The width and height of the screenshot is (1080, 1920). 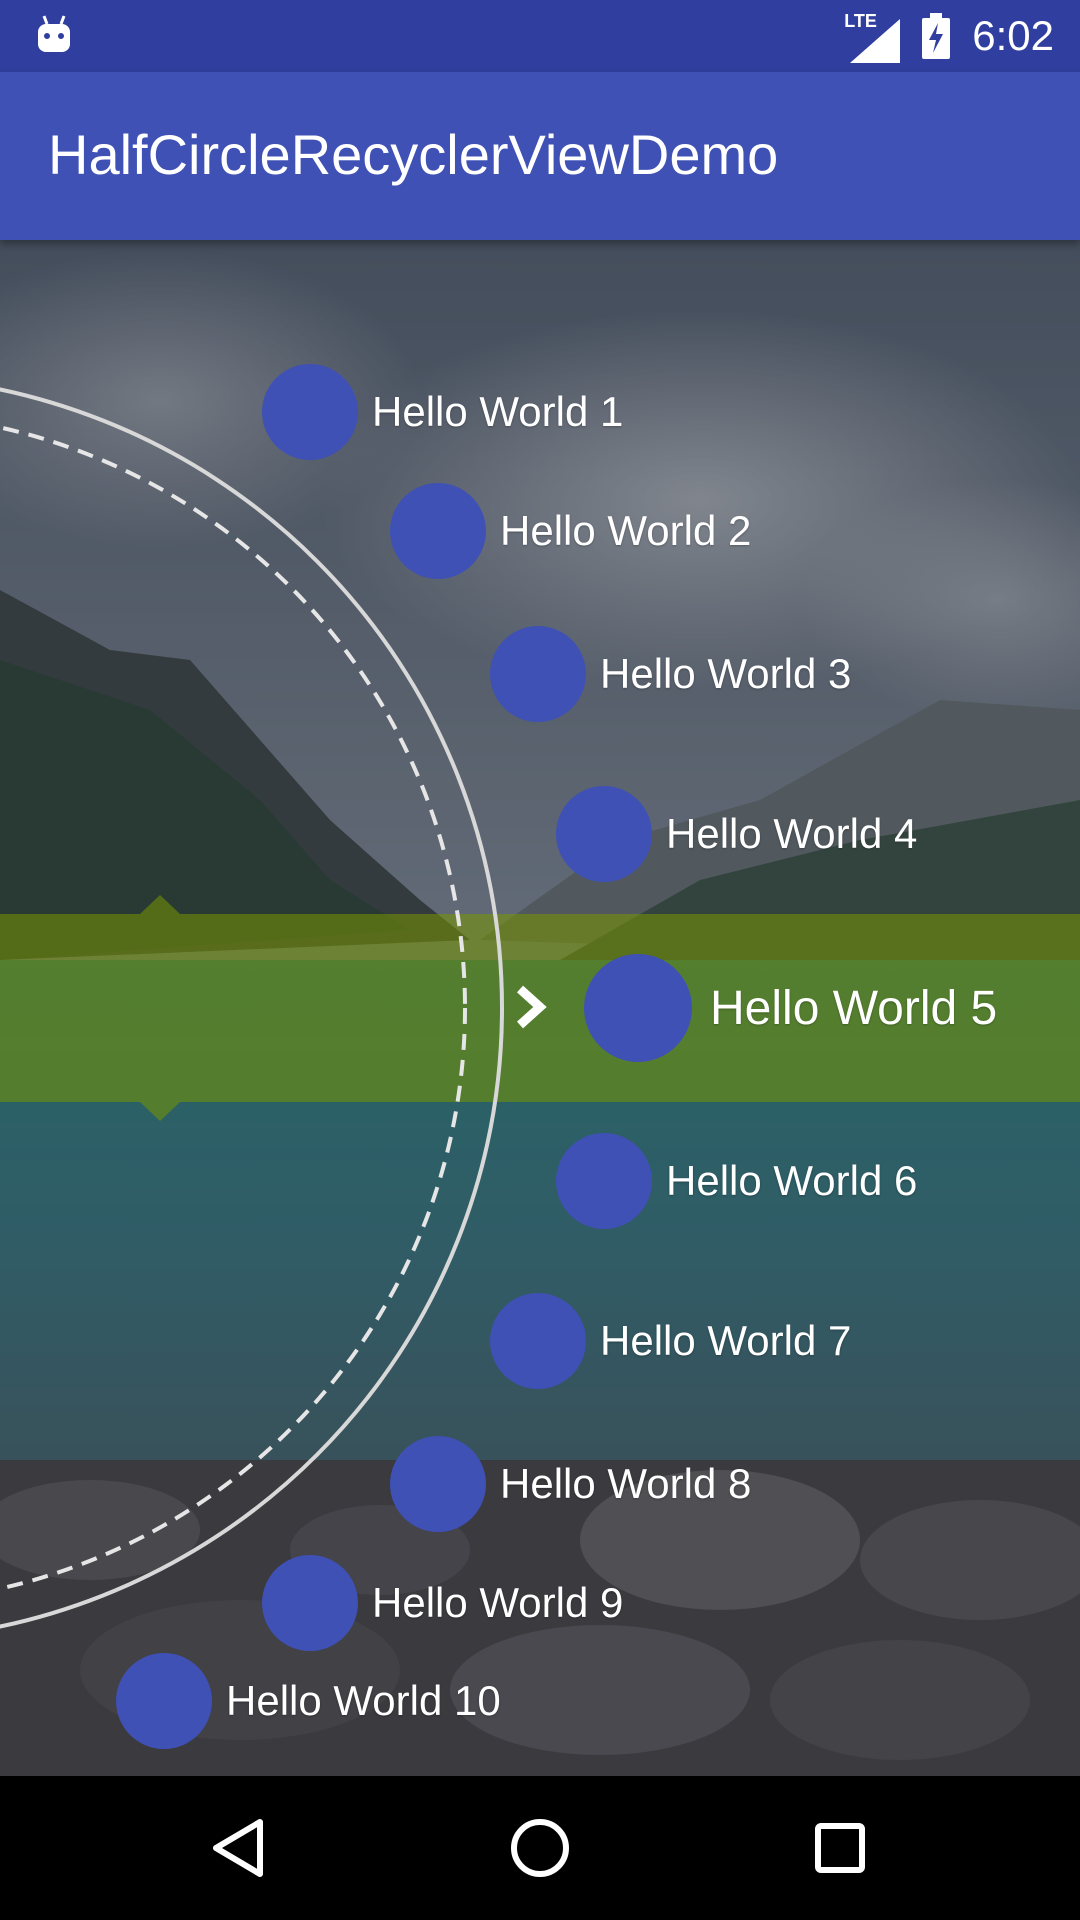 What do you see at coordinates (498, 411) in the screenshot?
I see `item-label: Hello World 1` at bounding box center [498, 411].